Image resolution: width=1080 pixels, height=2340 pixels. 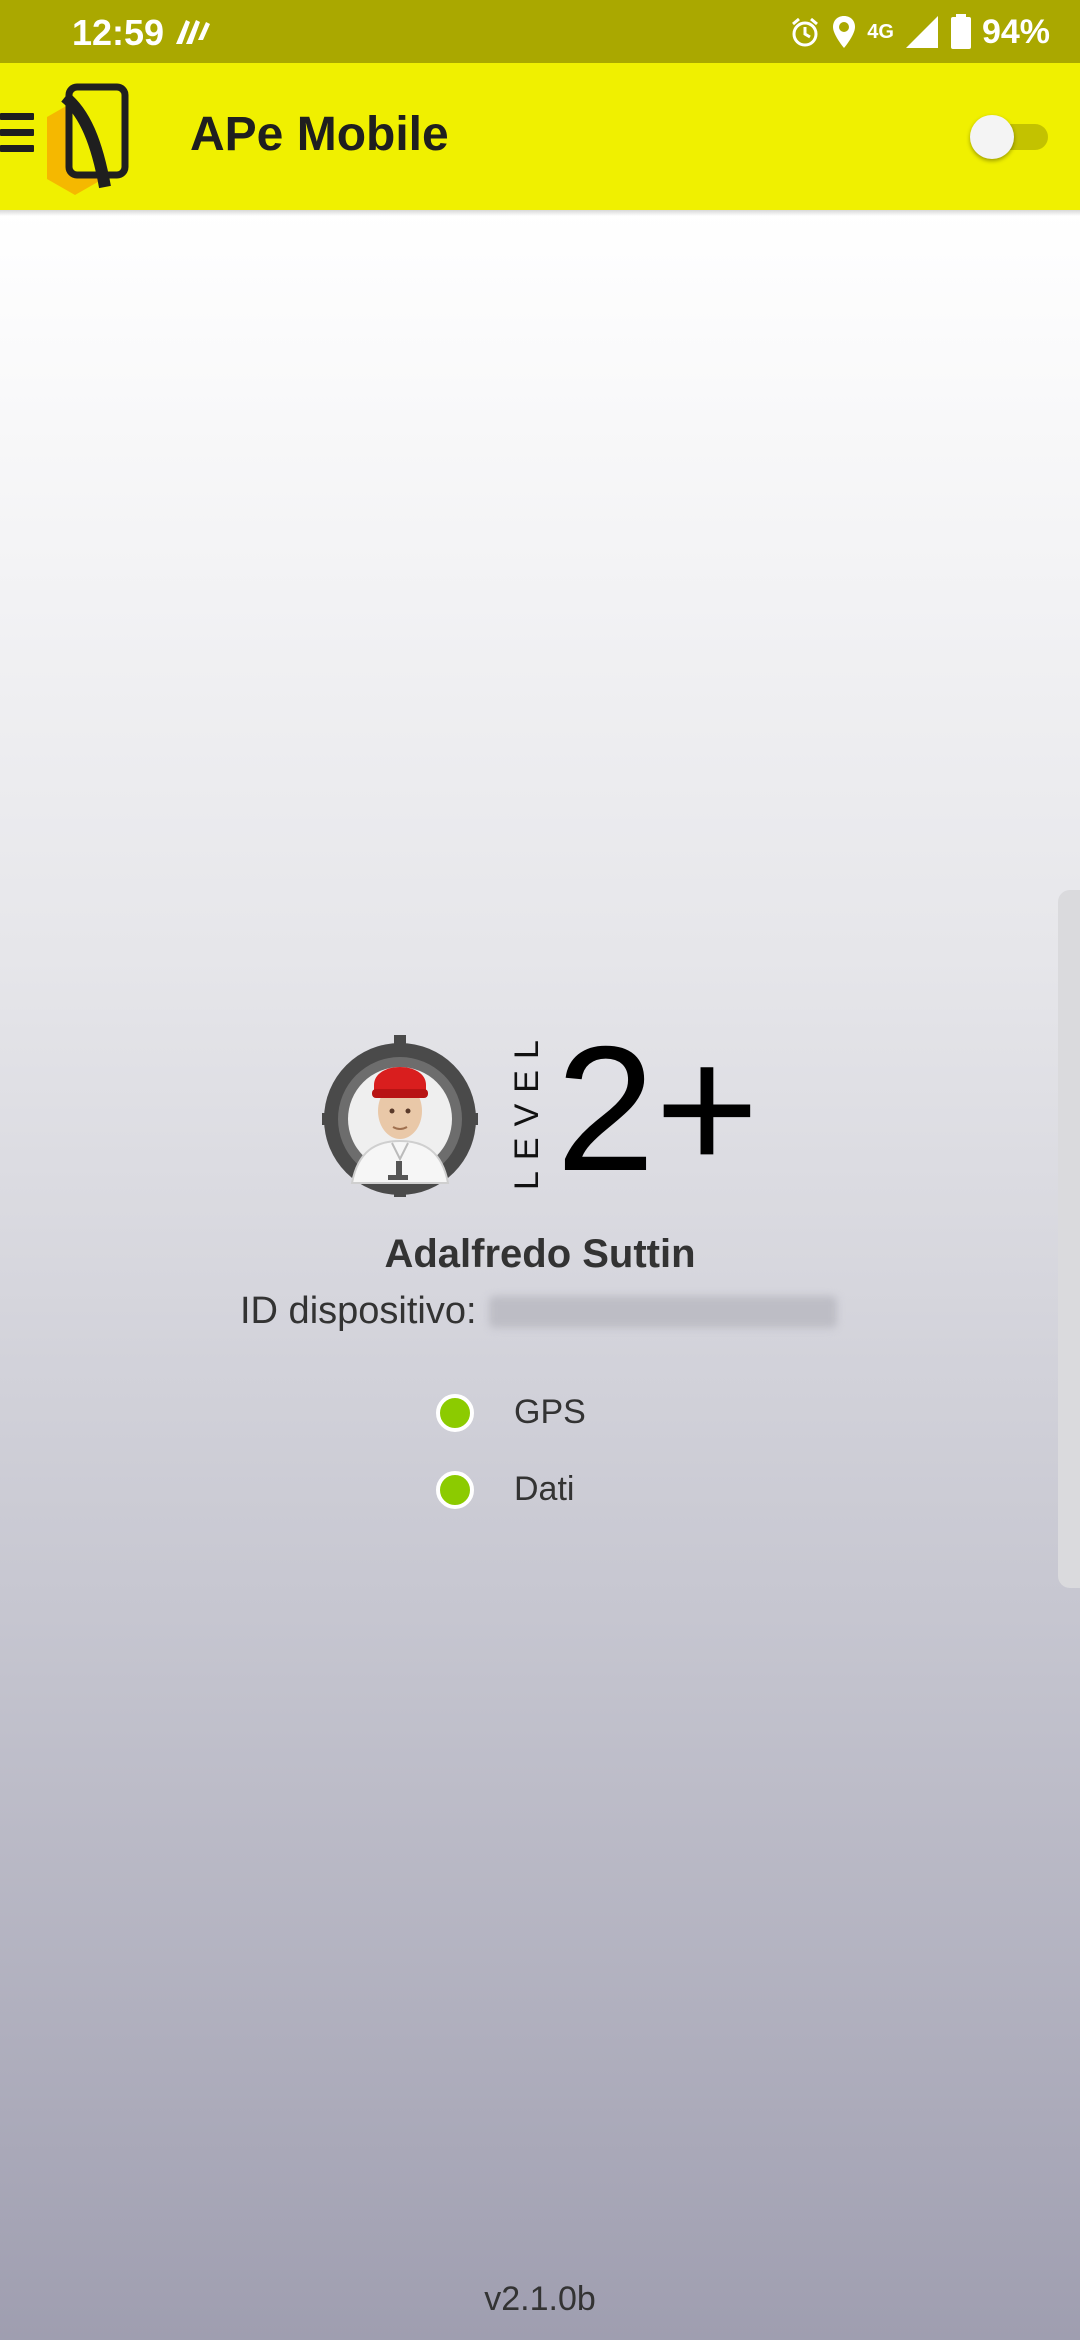 I want to click on data-status-indicator, so click(x=455, y=1489).